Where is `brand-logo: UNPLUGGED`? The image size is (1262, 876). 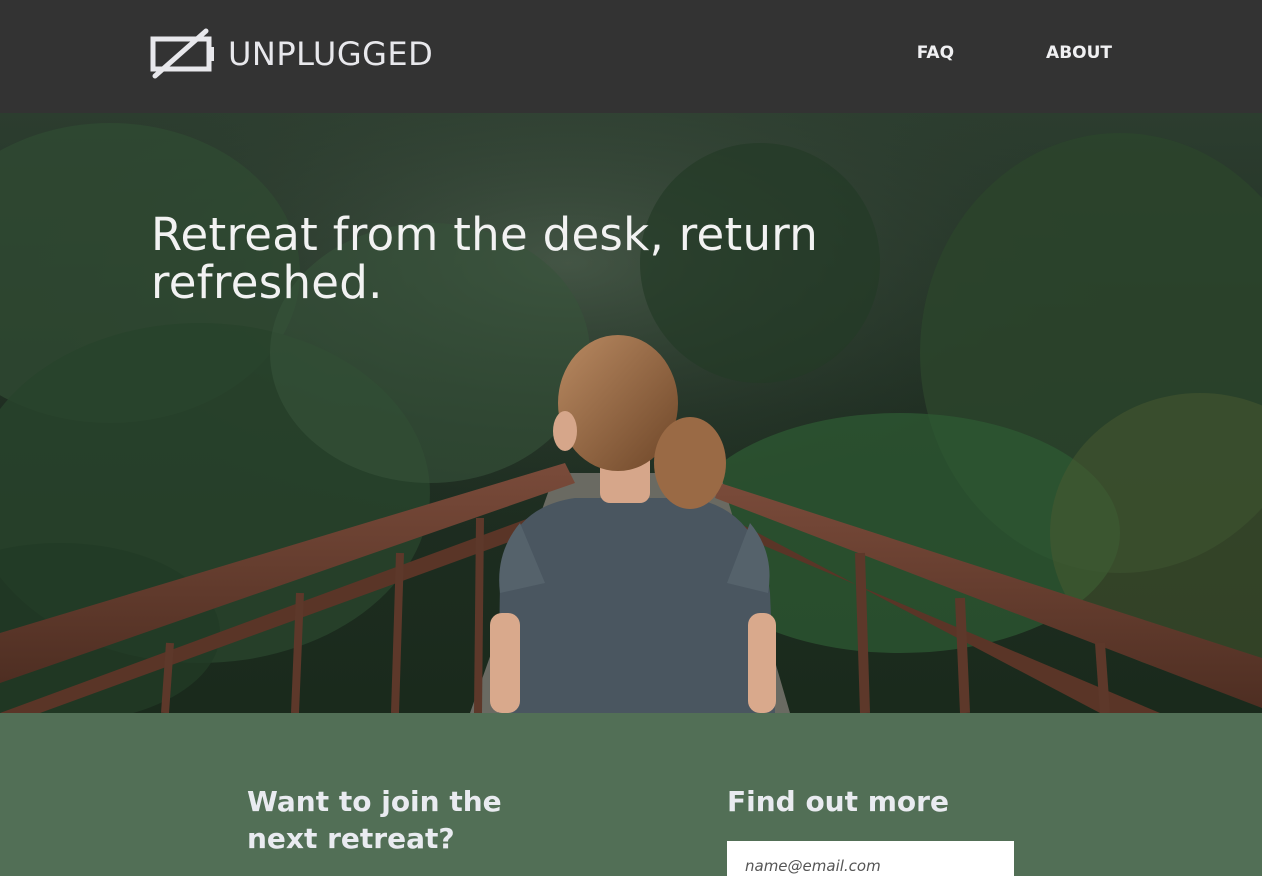
brand-logo: UNPLUGGED is located at coordinates (291, 54).